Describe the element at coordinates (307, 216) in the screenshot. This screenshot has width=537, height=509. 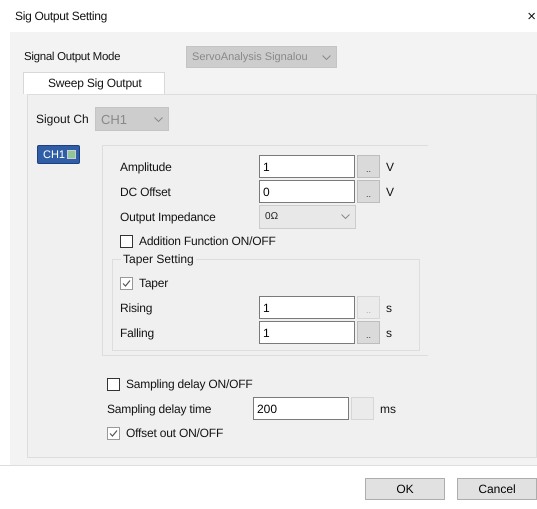
I see `dropdown: 0Ω` at that location.